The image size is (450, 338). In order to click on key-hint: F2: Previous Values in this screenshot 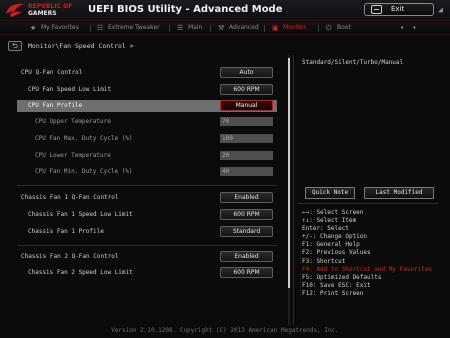, I will do `click(336, 253)`.